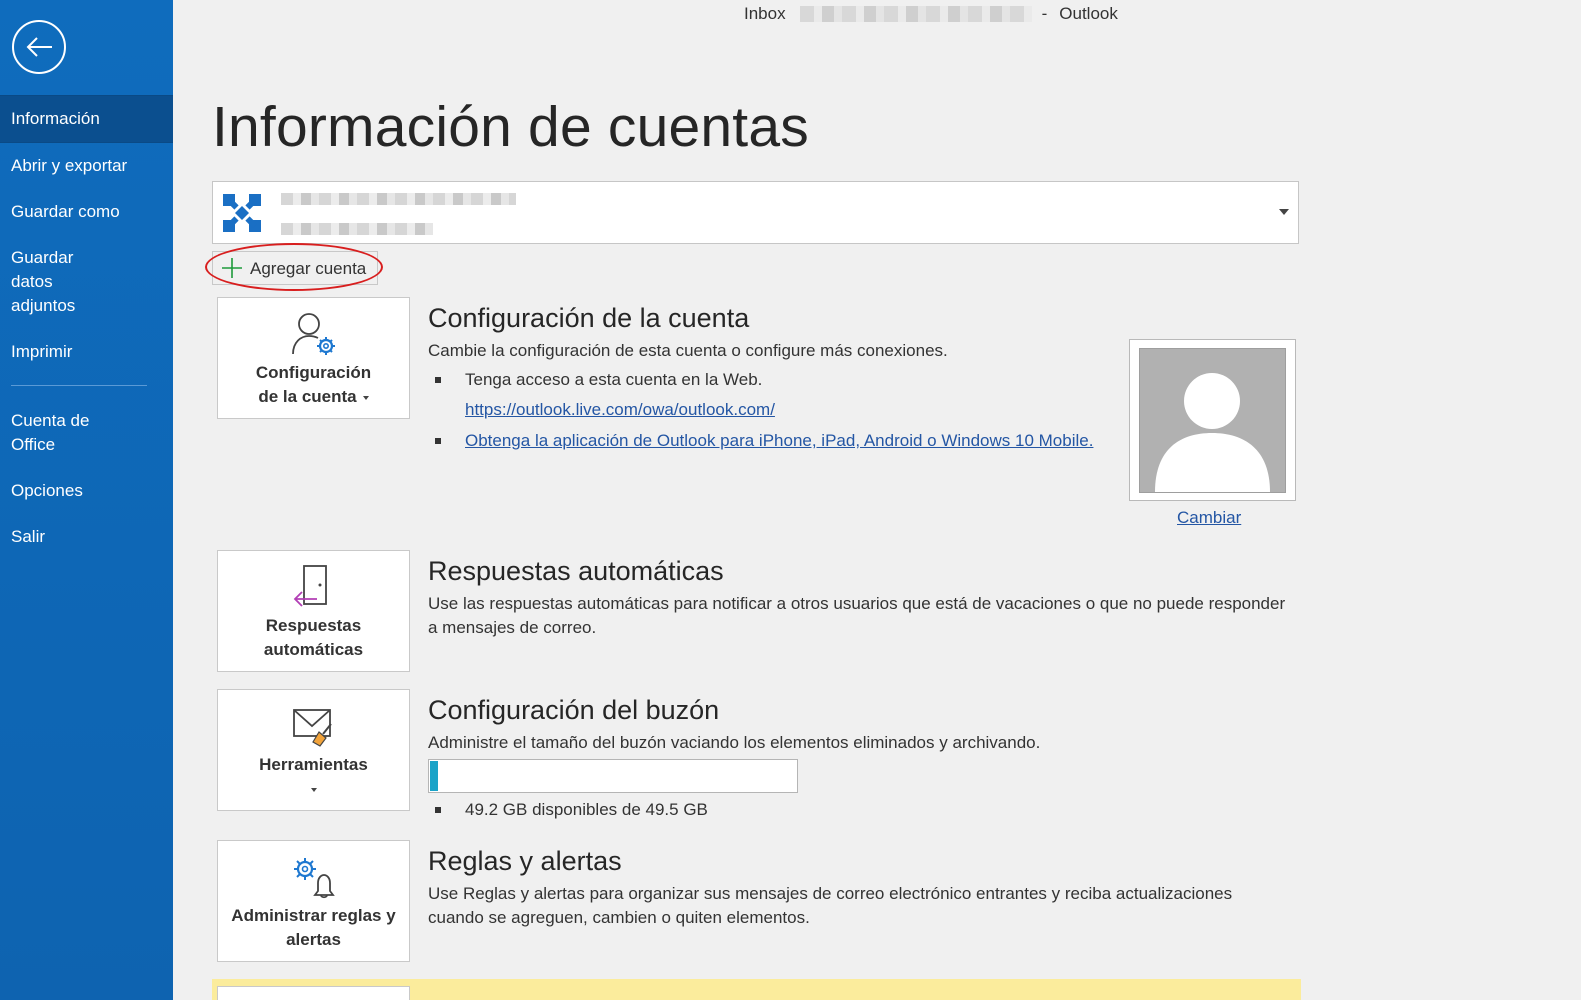 The height and width of the screenshot is (1000, 1581). I want to click on back-button, so click(39, 47).